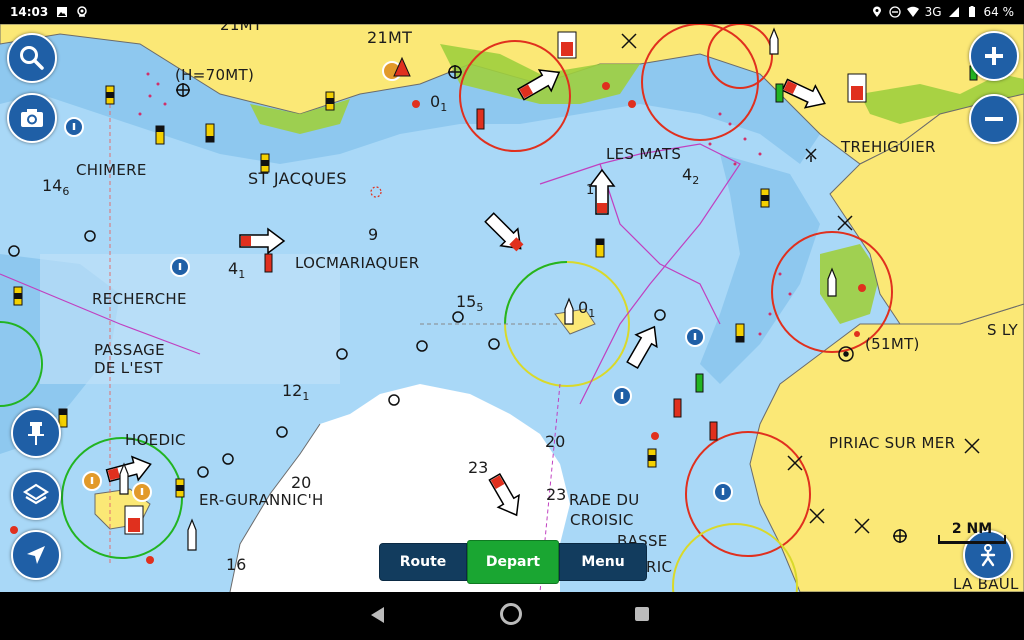 The image size is (1024, 640). Describe the element at coordinates (241, 29) in the screenshot. I see `label-21mt-top: 21MT` at that location.